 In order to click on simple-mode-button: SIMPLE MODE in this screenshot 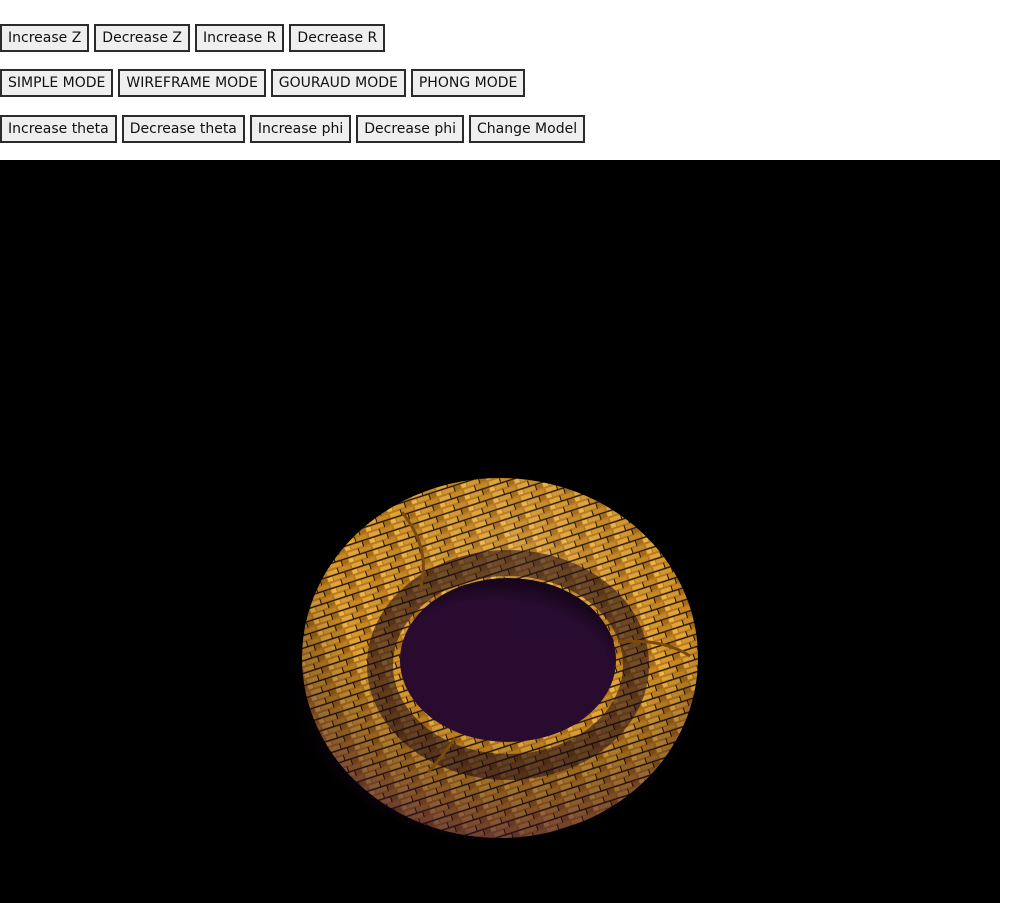, I will do `click(57, 83)`.